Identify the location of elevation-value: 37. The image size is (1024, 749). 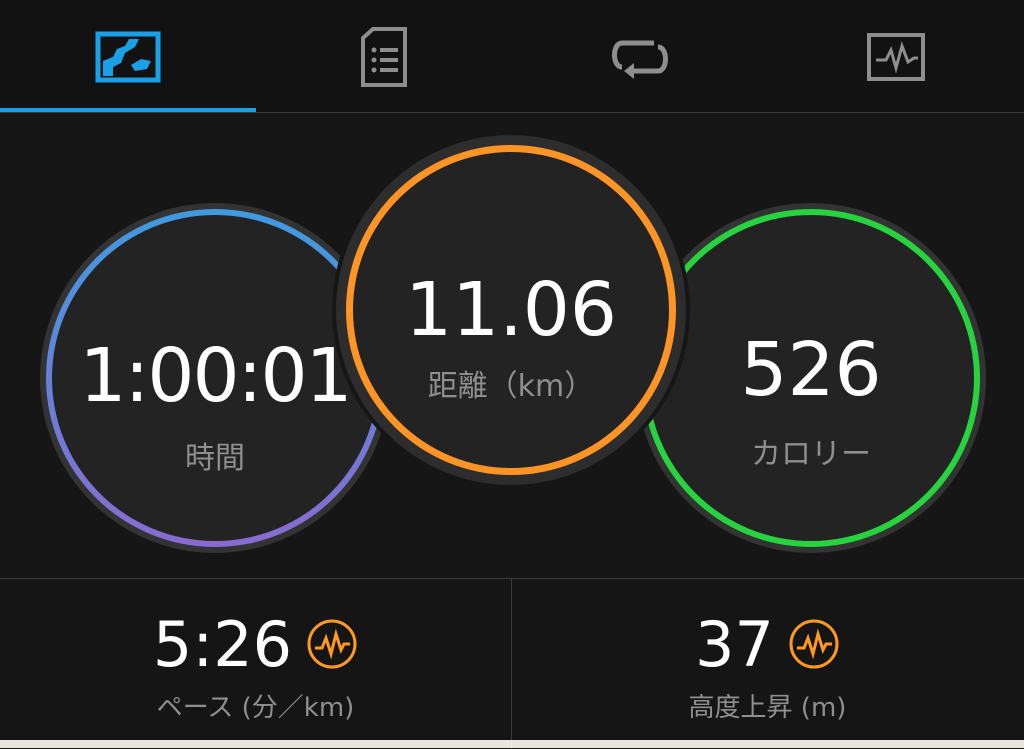
(734, 644).